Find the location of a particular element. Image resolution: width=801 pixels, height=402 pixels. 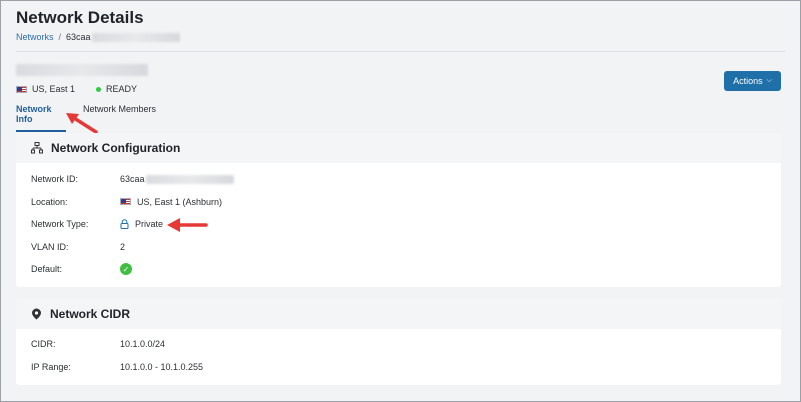

ip-range-label: IP Range: is located at coordinates (51, 366).